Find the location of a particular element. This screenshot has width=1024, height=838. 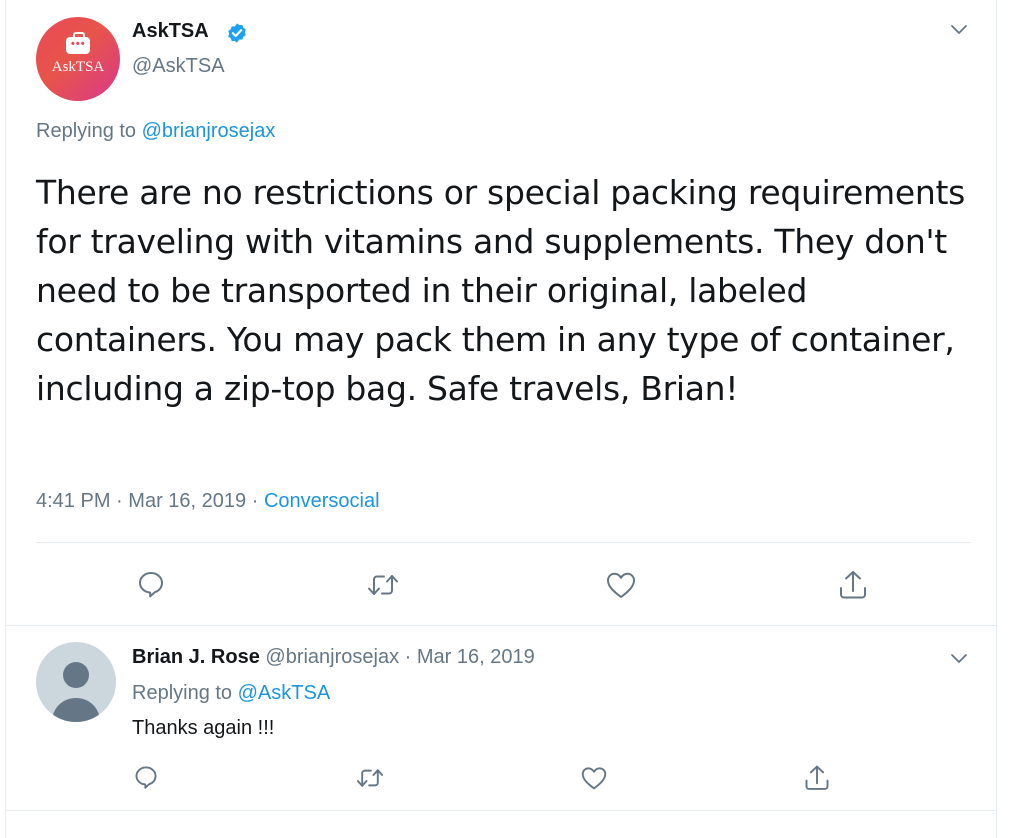

reply-text: Thanks again !!! is located at coordinates (203, 728).